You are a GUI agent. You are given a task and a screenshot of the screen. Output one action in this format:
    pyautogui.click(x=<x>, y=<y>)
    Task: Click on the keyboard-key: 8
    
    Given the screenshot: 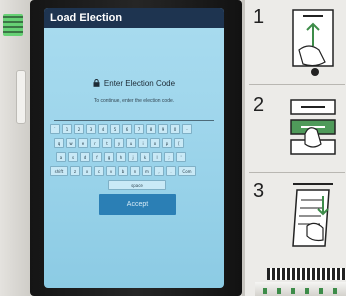 What is the action you would take?
    pyautogui.click(x=151, y=129)
    